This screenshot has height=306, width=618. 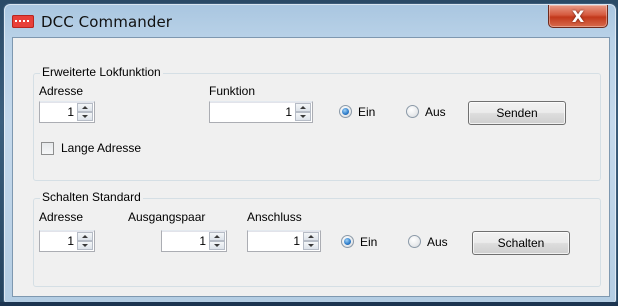 I want to click on anschluss-value: 1, so click(x=296, y=241).